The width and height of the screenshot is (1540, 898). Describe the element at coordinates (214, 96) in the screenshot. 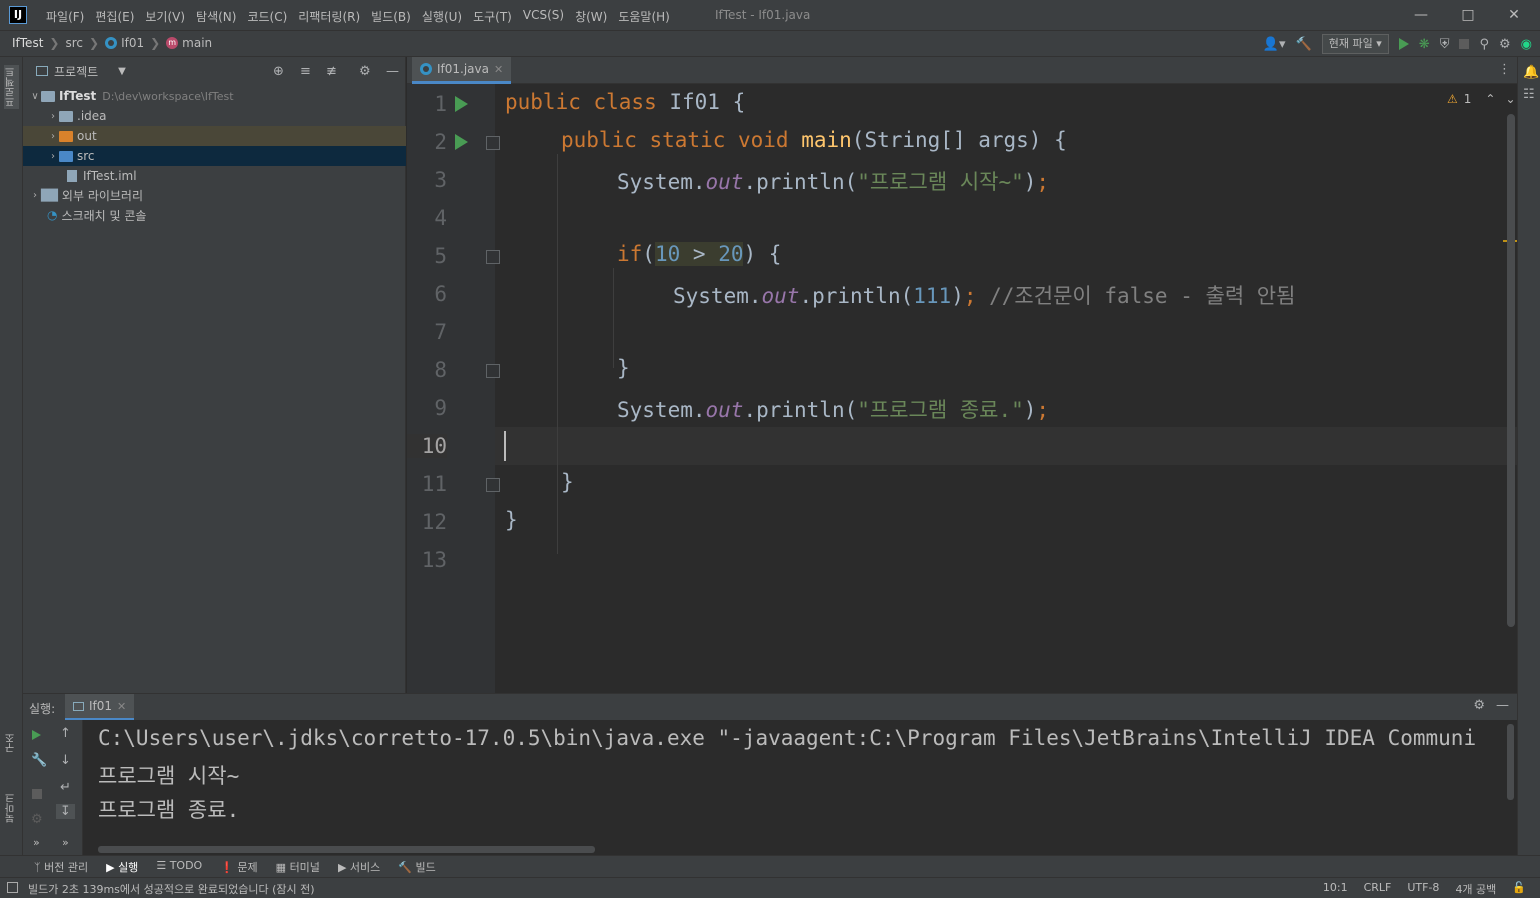

I see `tree-item-root: ∨ IfTest D:\dev\workspace\IfTest` at that location.